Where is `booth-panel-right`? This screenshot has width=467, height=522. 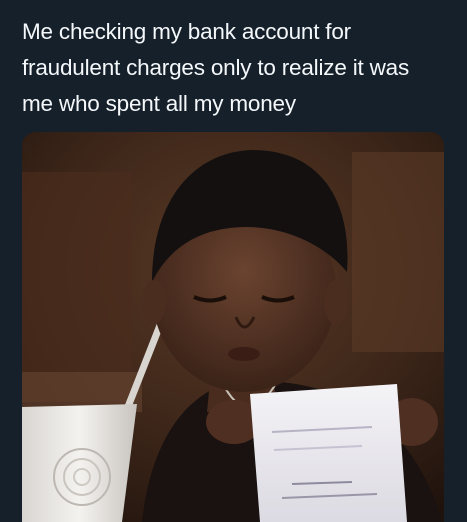
booth-panel-right is located at coordinates (398, 252).